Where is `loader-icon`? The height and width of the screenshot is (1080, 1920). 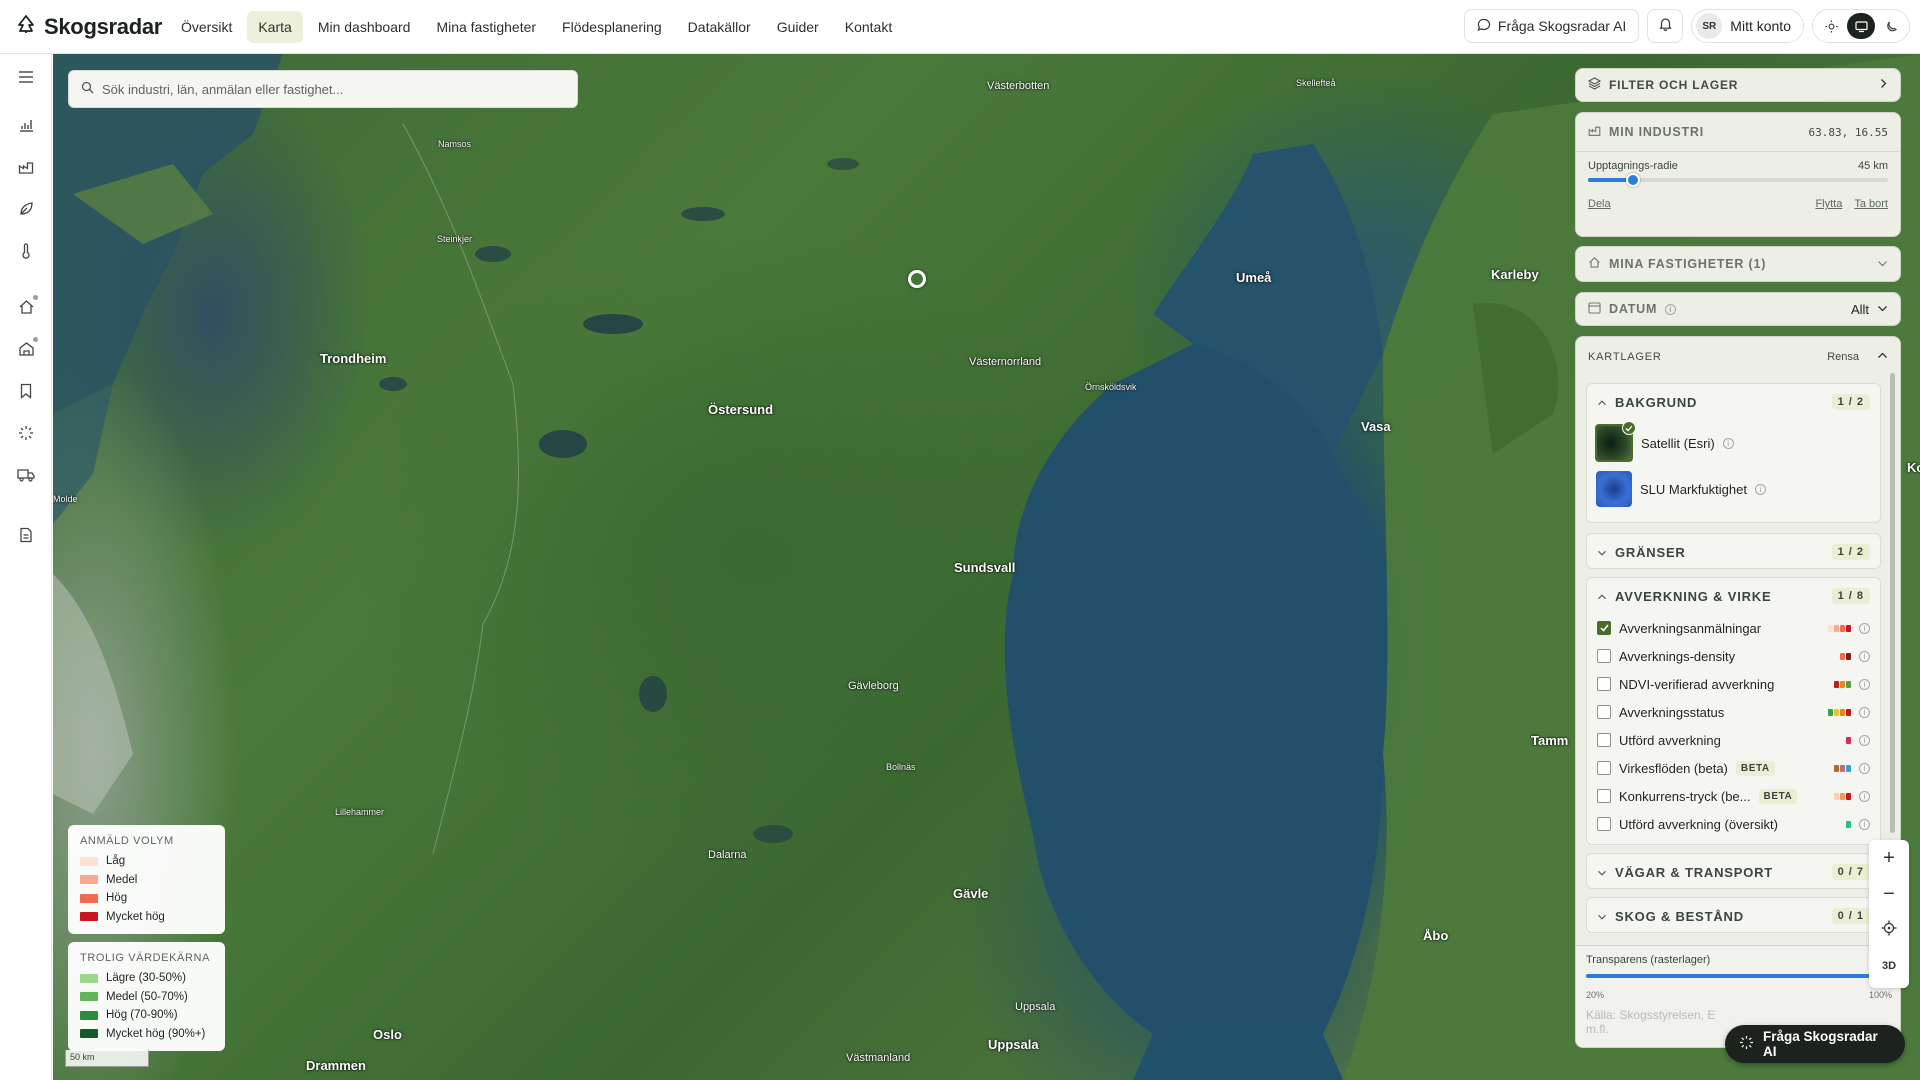
loader-icon is located at coordinates (26, 433).